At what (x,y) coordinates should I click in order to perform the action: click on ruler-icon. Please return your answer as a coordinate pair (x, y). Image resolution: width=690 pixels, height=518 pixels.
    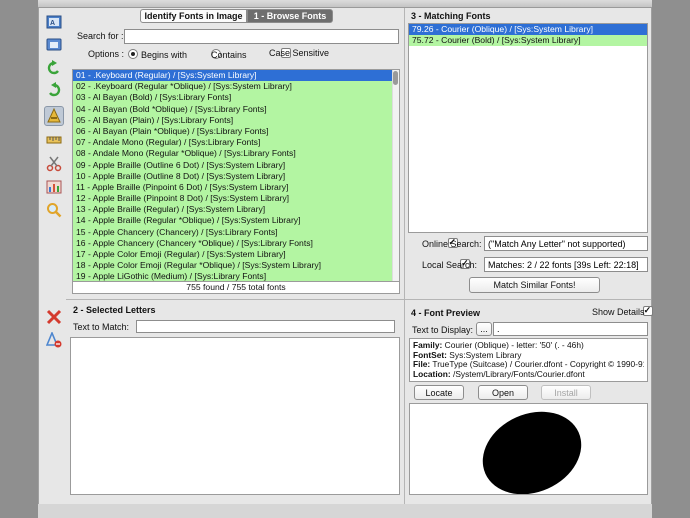
    Looking at the image, I should click on (54, 140).